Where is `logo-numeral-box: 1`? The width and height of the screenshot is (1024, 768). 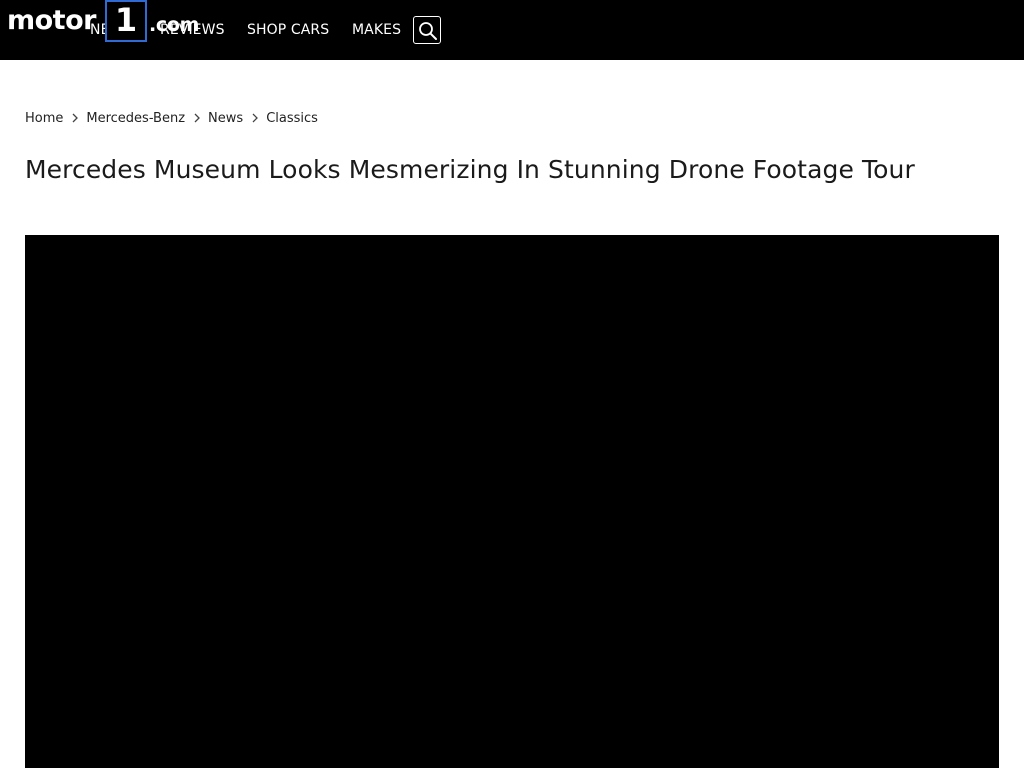 logo-numeral-box: 1 is located at coordinates (126, 21).